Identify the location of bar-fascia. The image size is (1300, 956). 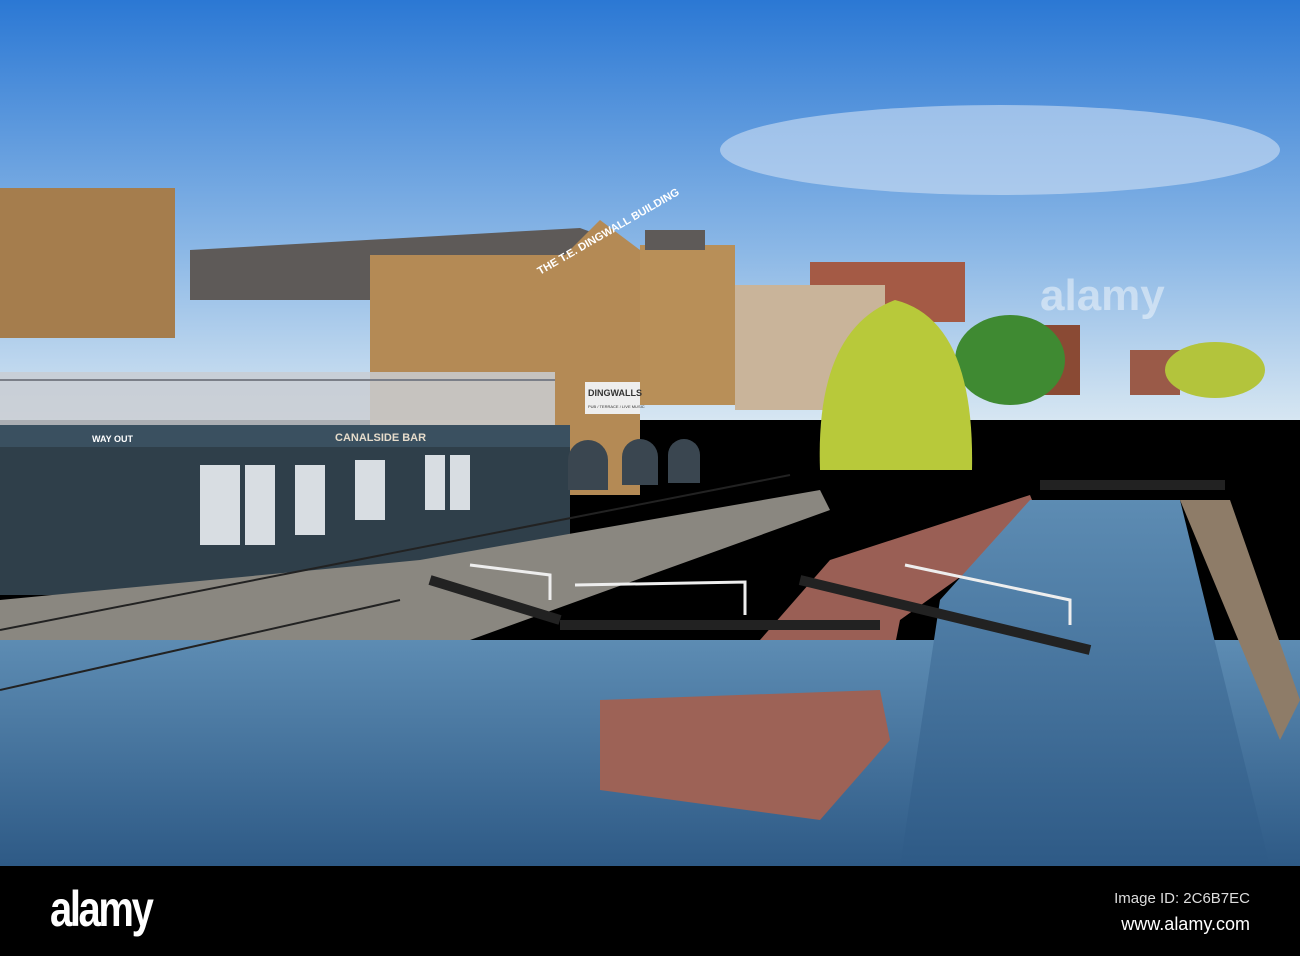
(285, 436).